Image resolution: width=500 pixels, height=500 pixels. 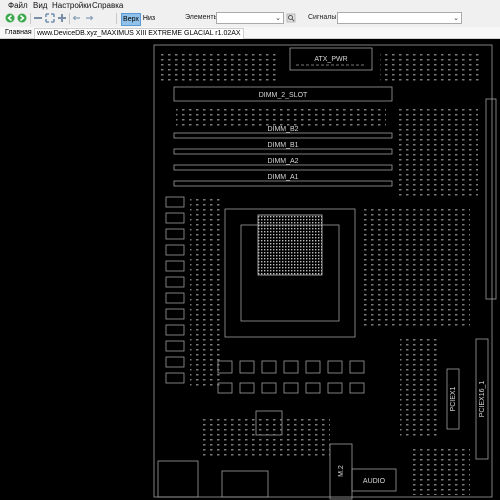 What do you see at coordinates (283, 135) in the screenshot?
I see `dimm-b2-slot` at bounding box center [283, 135].